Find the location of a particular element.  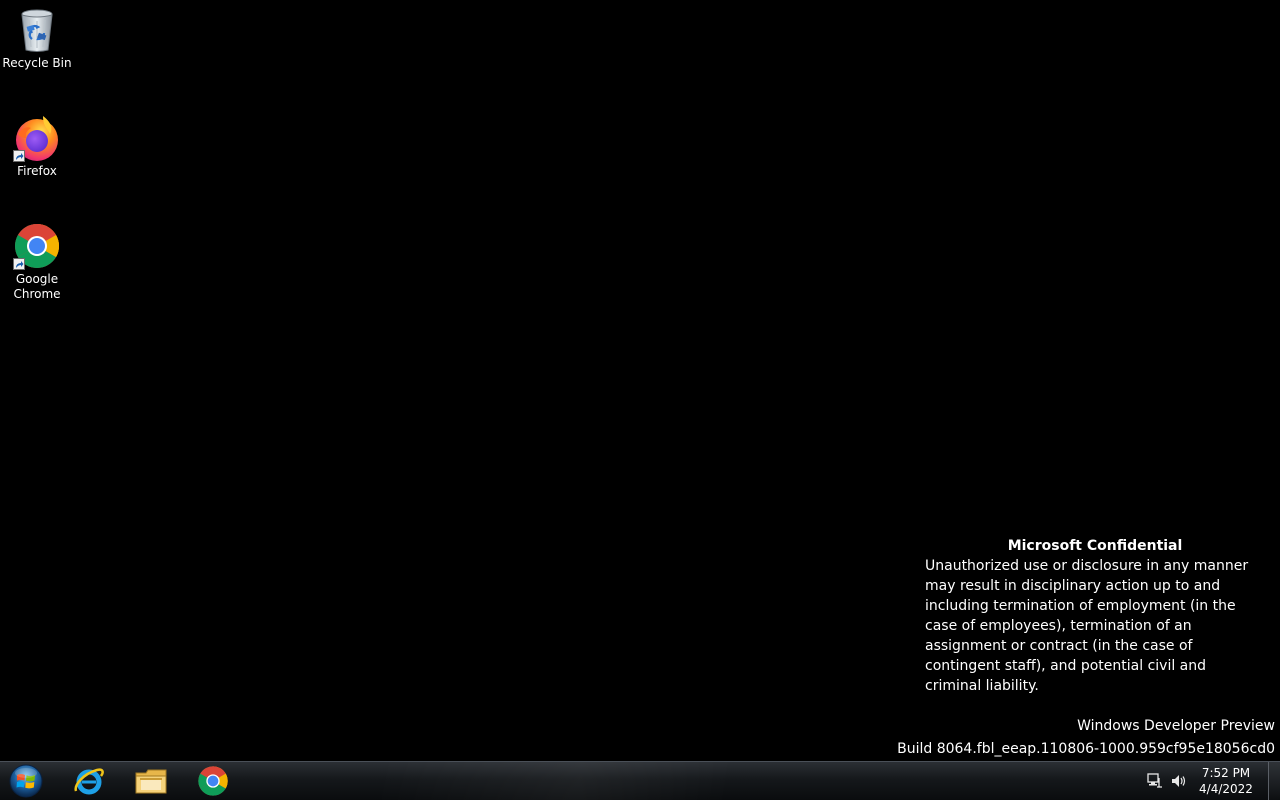

tray-volume-button is located at coordinates (1179, 781).